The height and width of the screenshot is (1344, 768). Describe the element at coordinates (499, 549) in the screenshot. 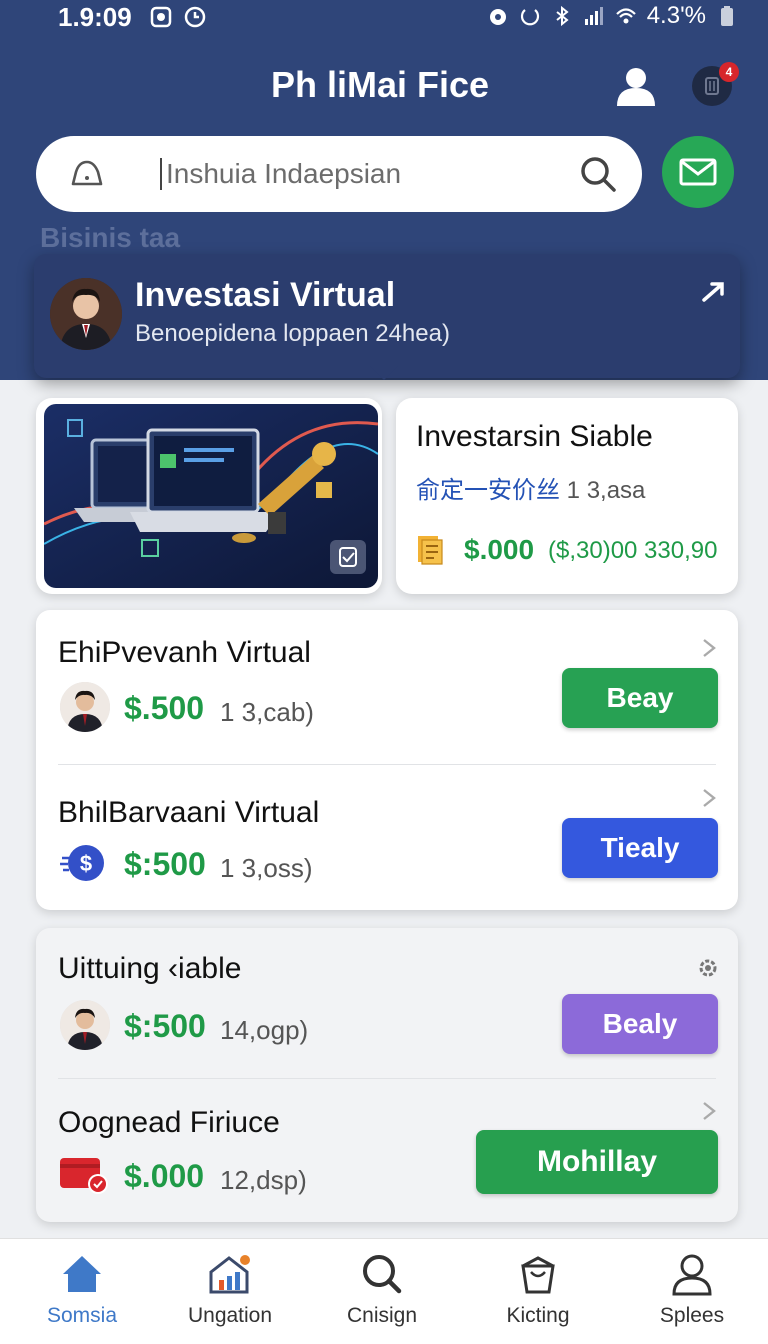

I see `info-card-price: $.000` at that location.